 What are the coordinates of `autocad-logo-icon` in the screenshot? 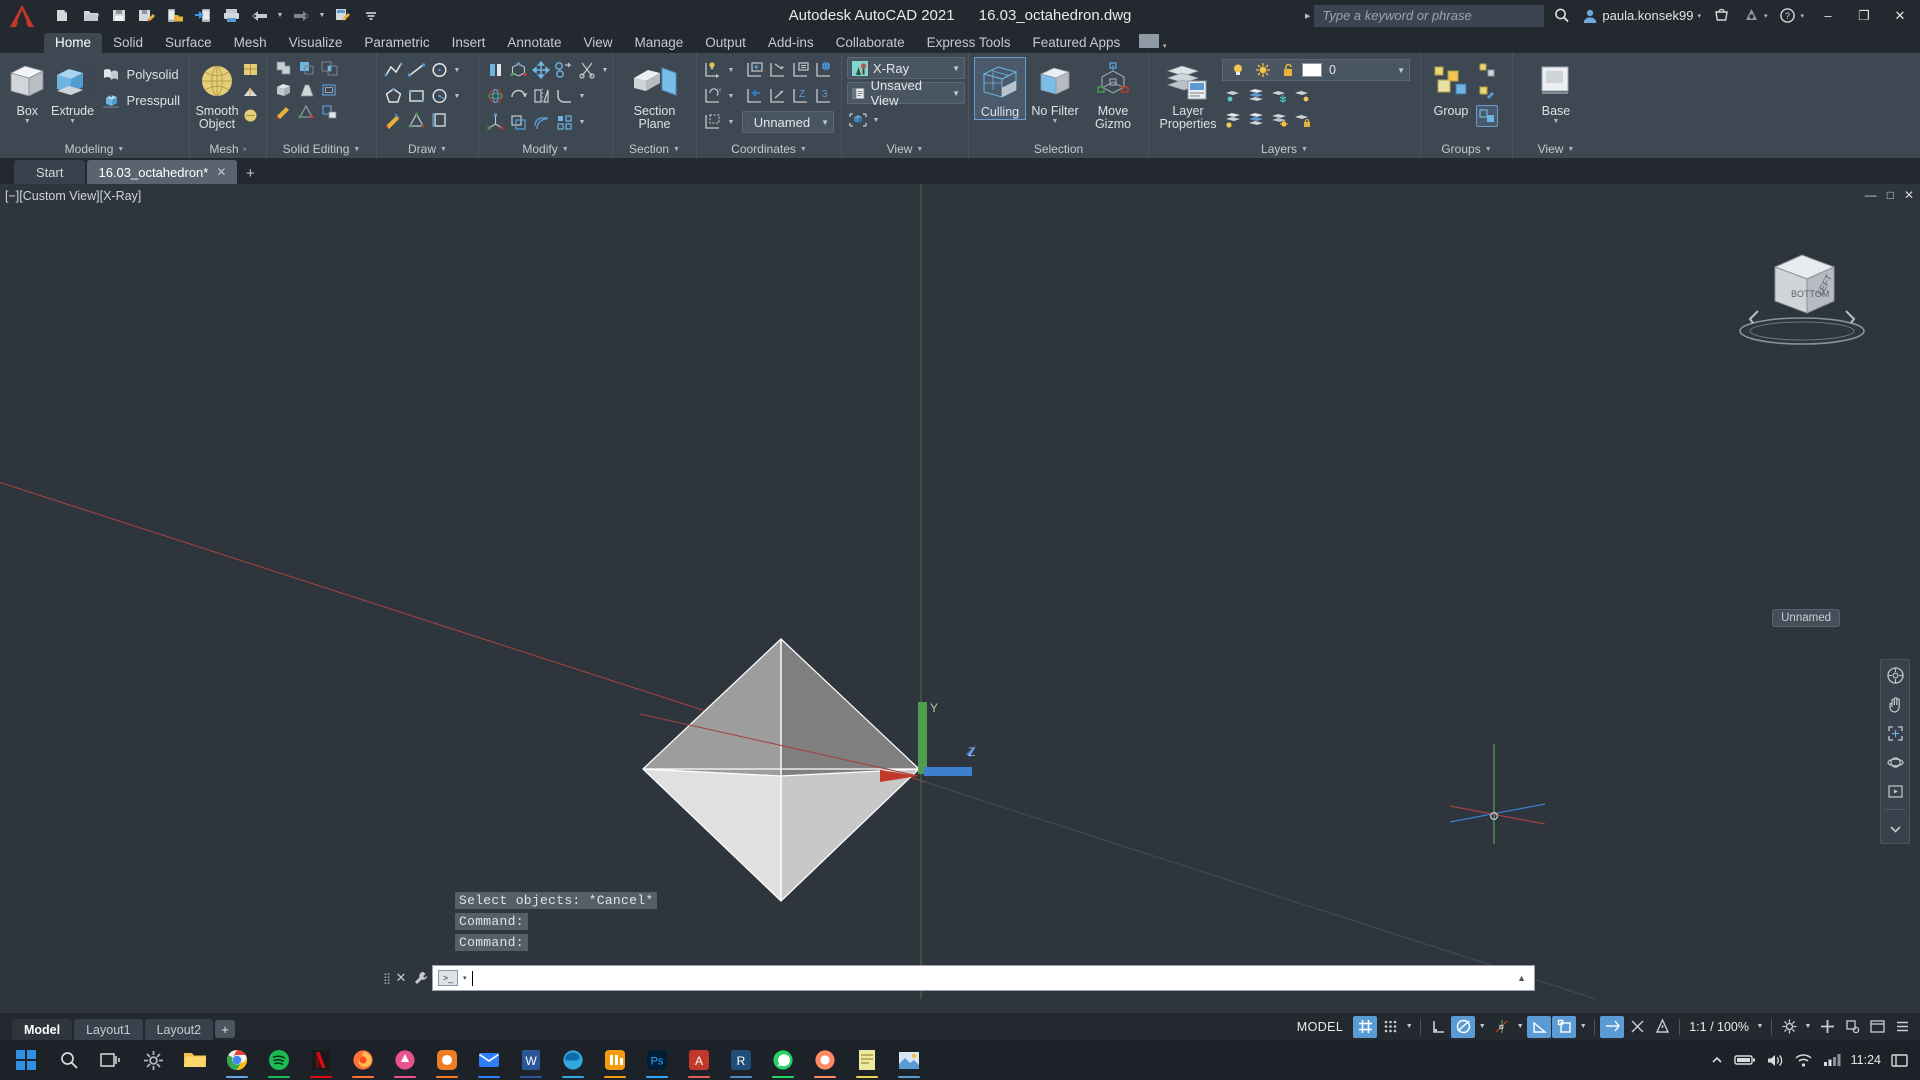 It's located at (22, 15).